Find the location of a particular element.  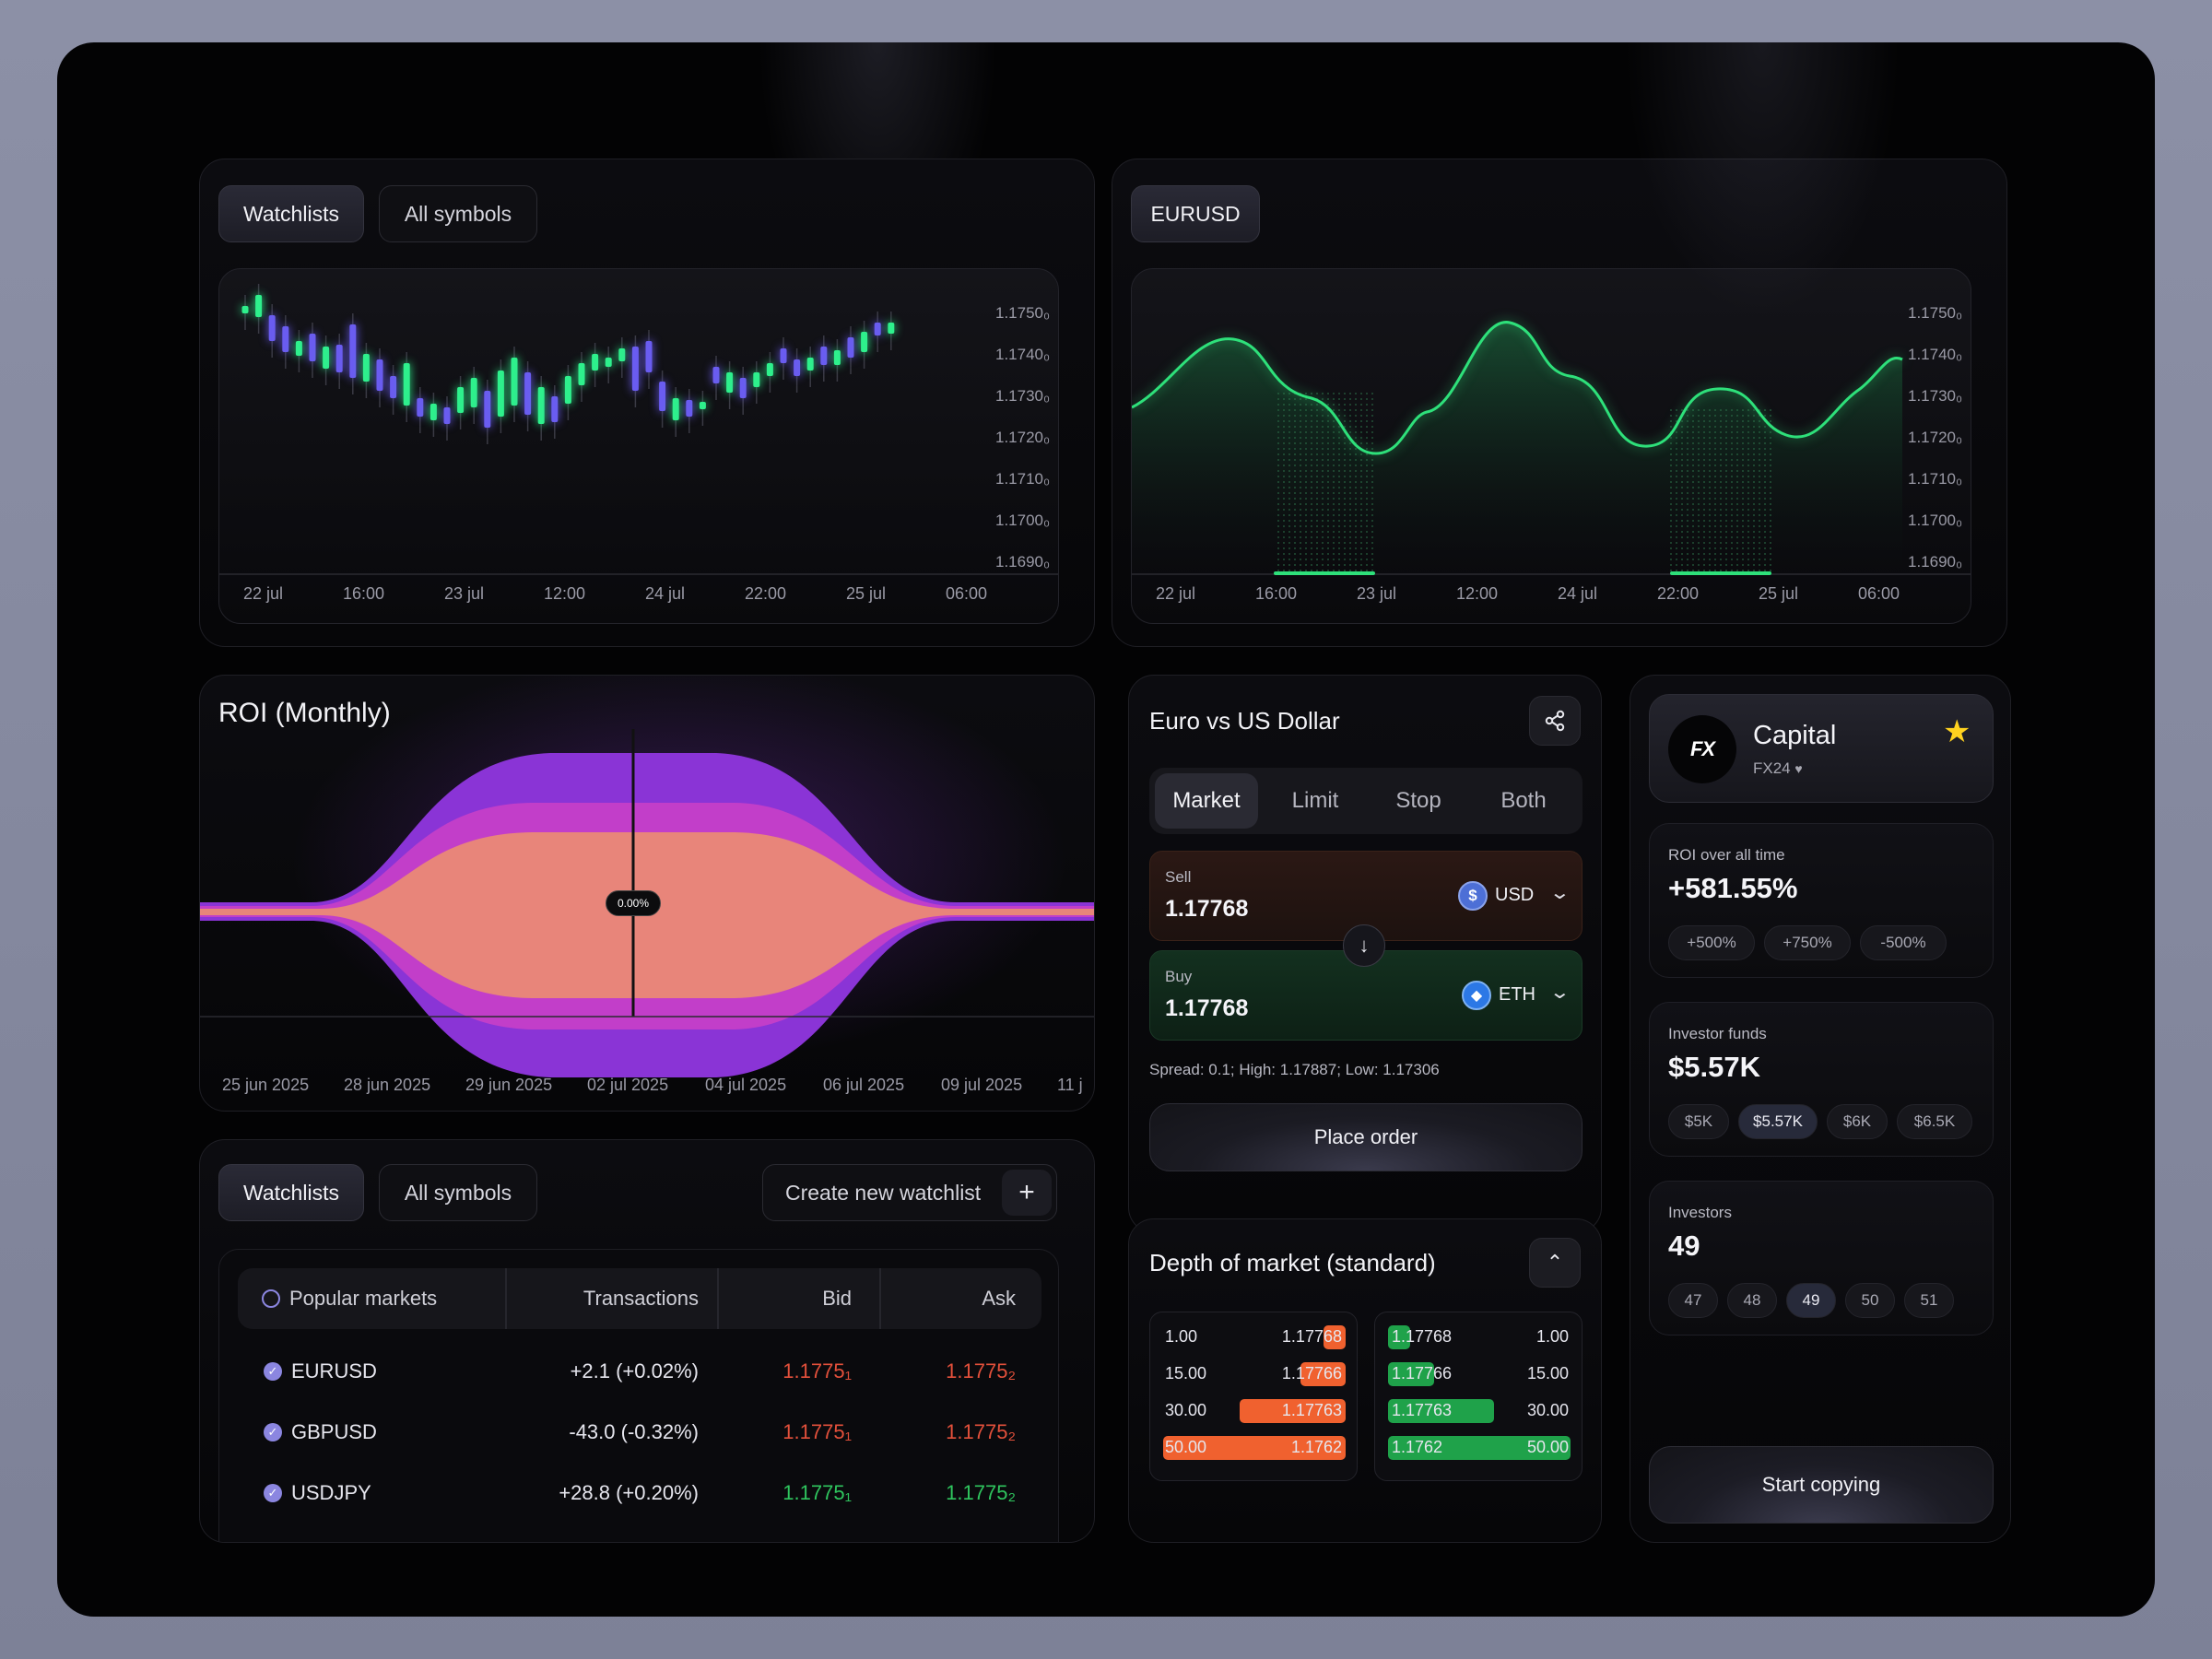

depth-row: 30.00 1.17763 is located at coordinates (1254, 1411).